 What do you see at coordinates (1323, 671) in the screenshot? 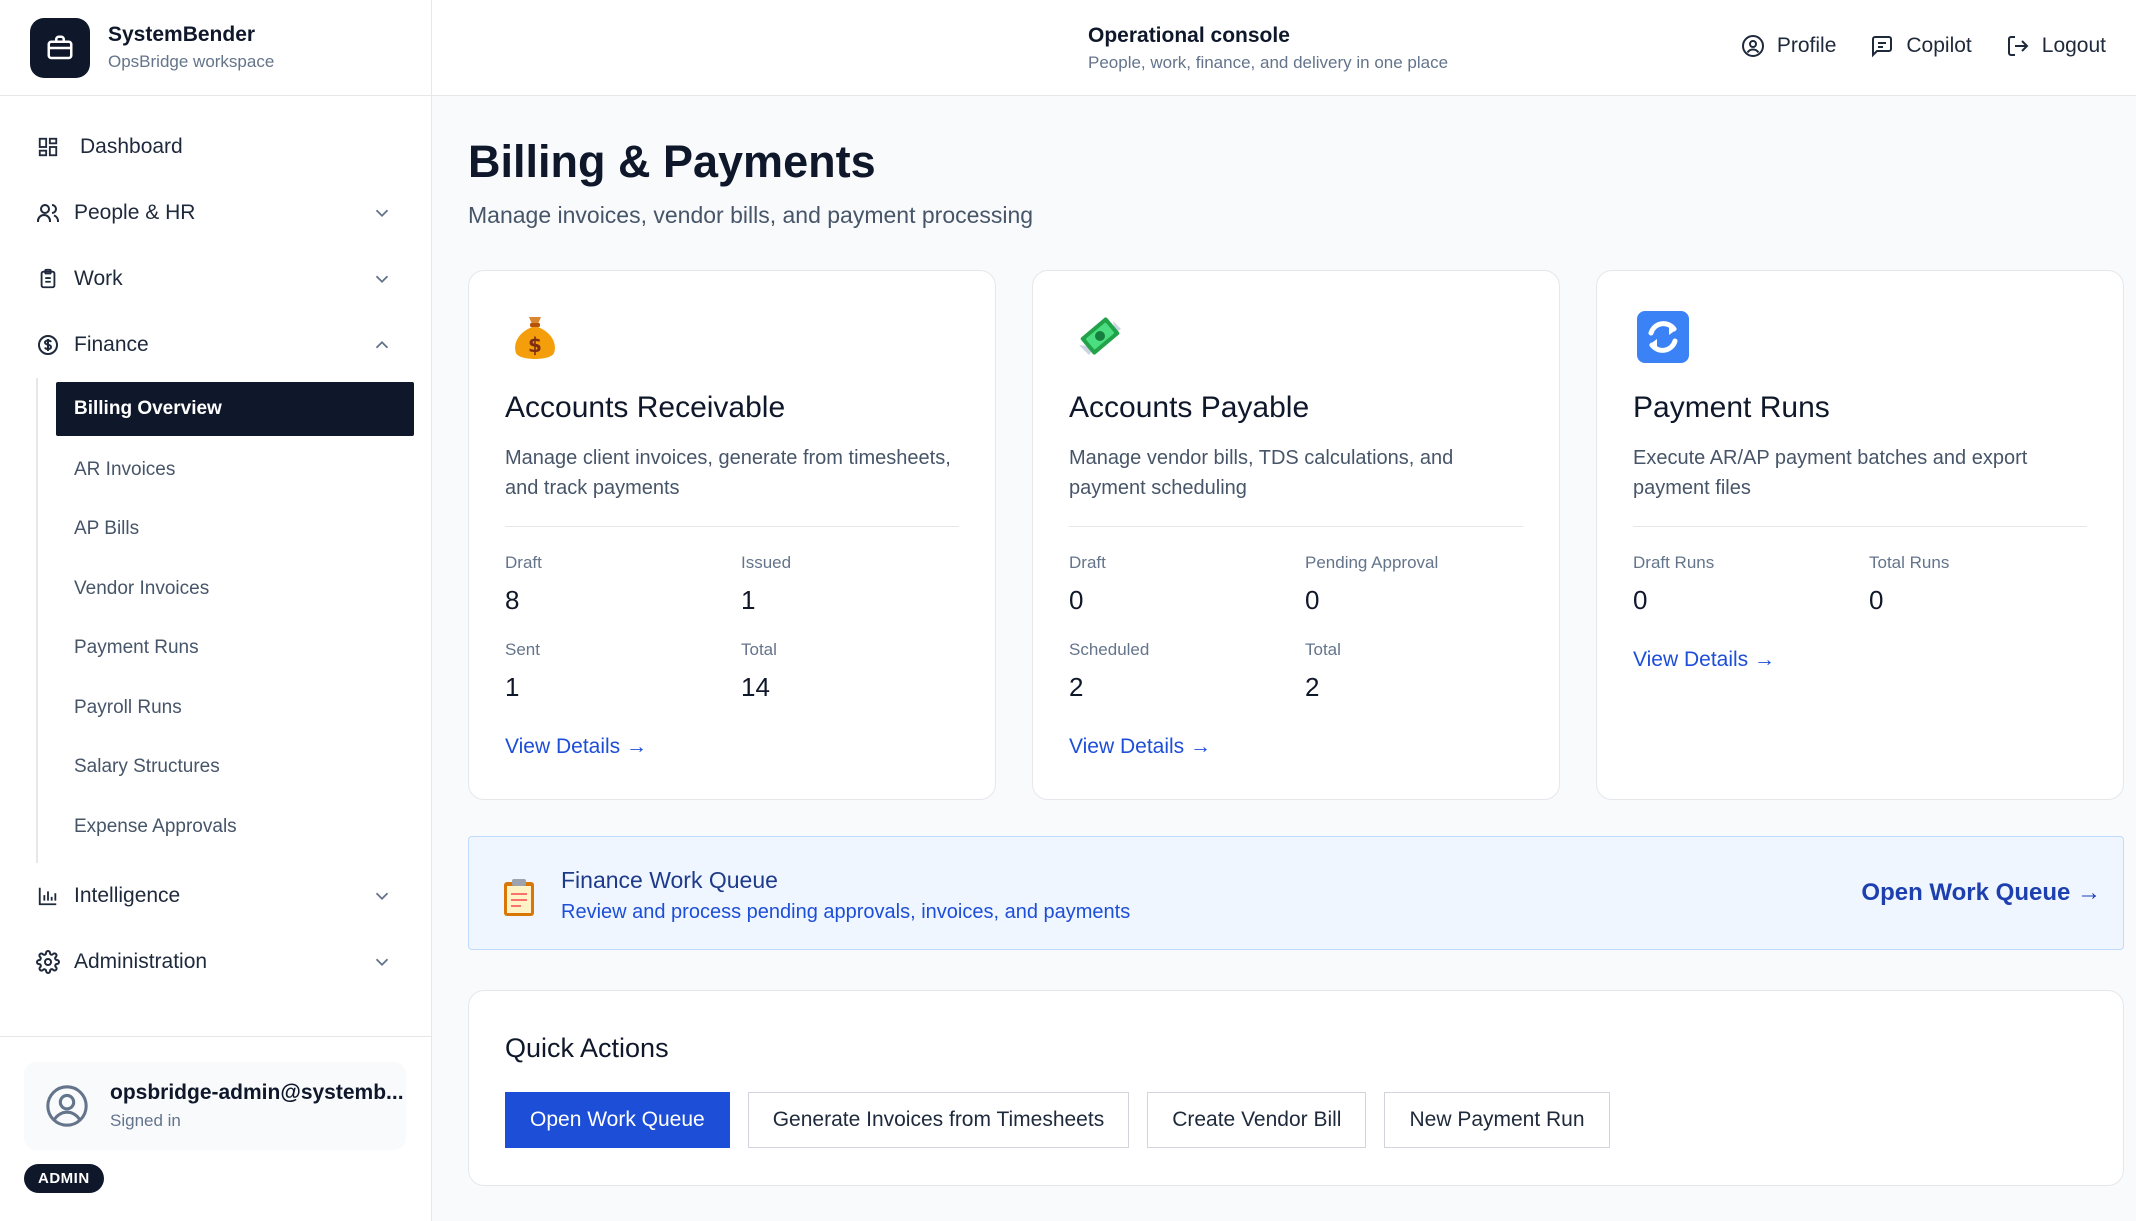
I see `stat-total: Total 2` at bounding box center [1323, 671].